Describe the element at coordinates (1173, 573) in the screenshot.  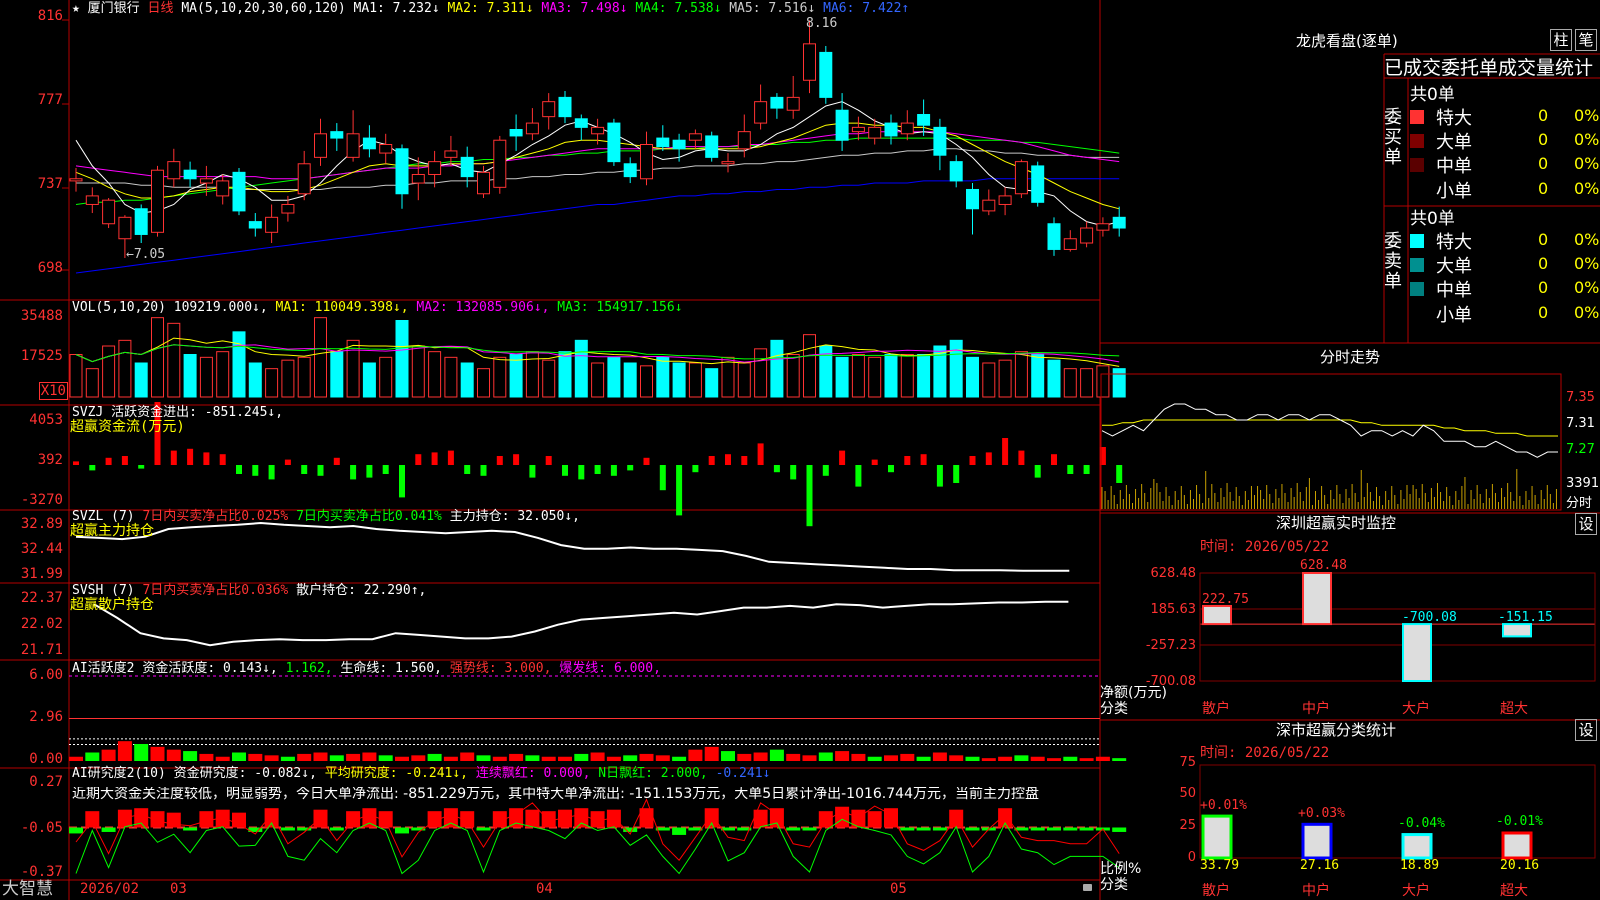
I see `szjk-axis-1: 628.48` at that location.